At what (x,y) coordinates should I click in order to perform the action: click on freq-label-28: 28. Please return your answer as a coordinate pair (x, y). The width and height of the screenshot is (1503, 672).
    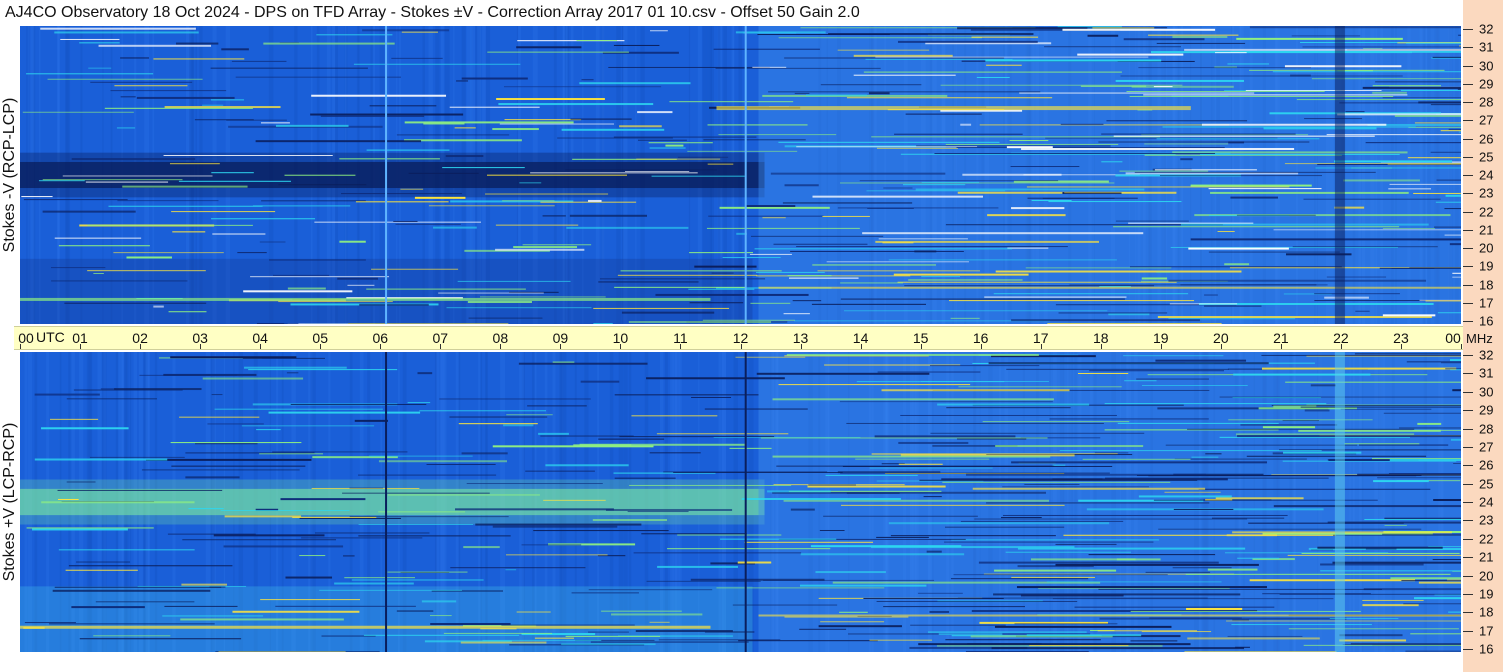
    Looking at the image, I should click on (1486, 428).